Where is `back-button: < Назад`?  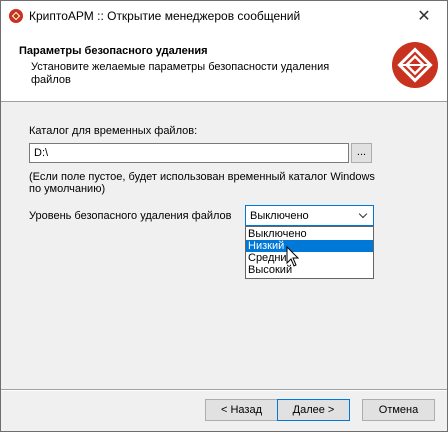
back-button: < Назад is located at coordinates (241, 410).